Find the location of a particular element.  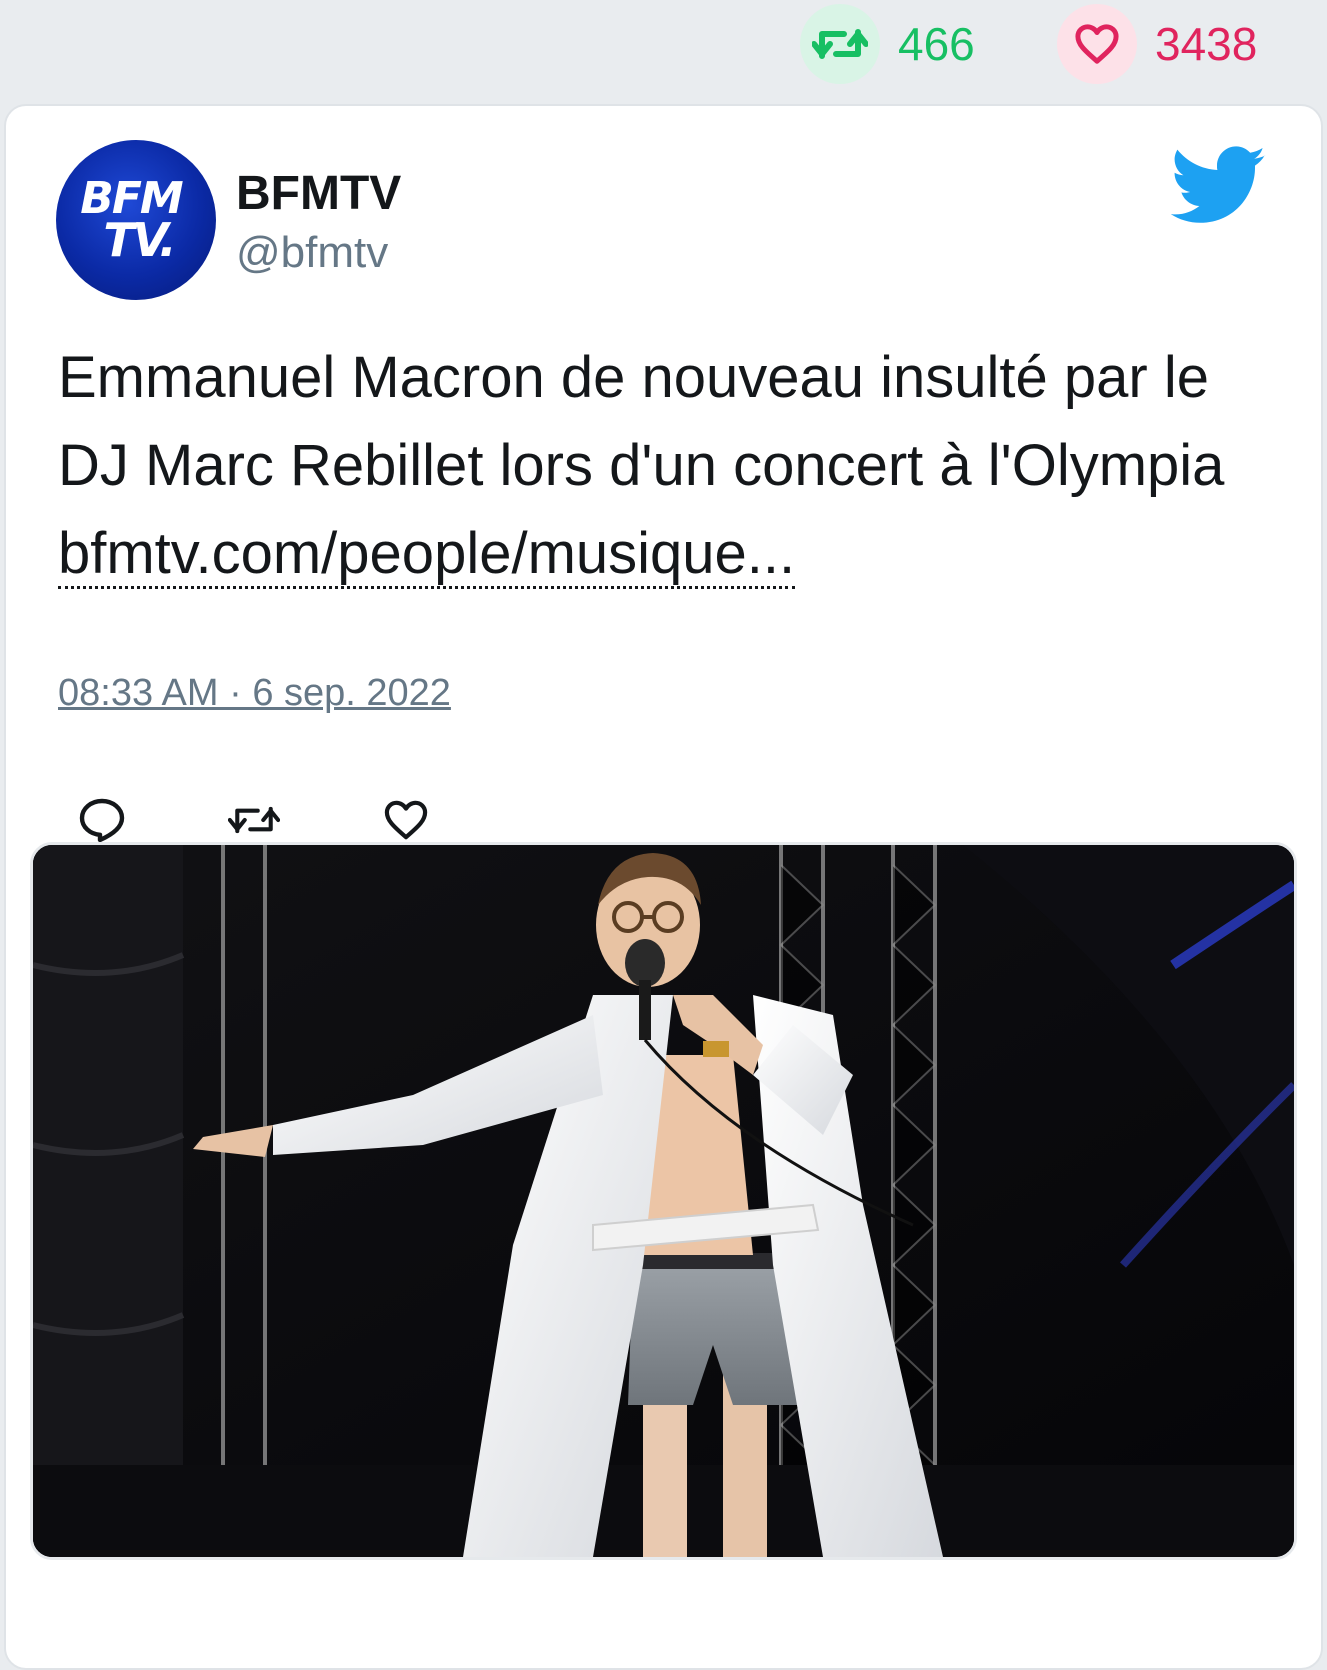

avatar: BFM TV. is located at coordinates (136, 220).